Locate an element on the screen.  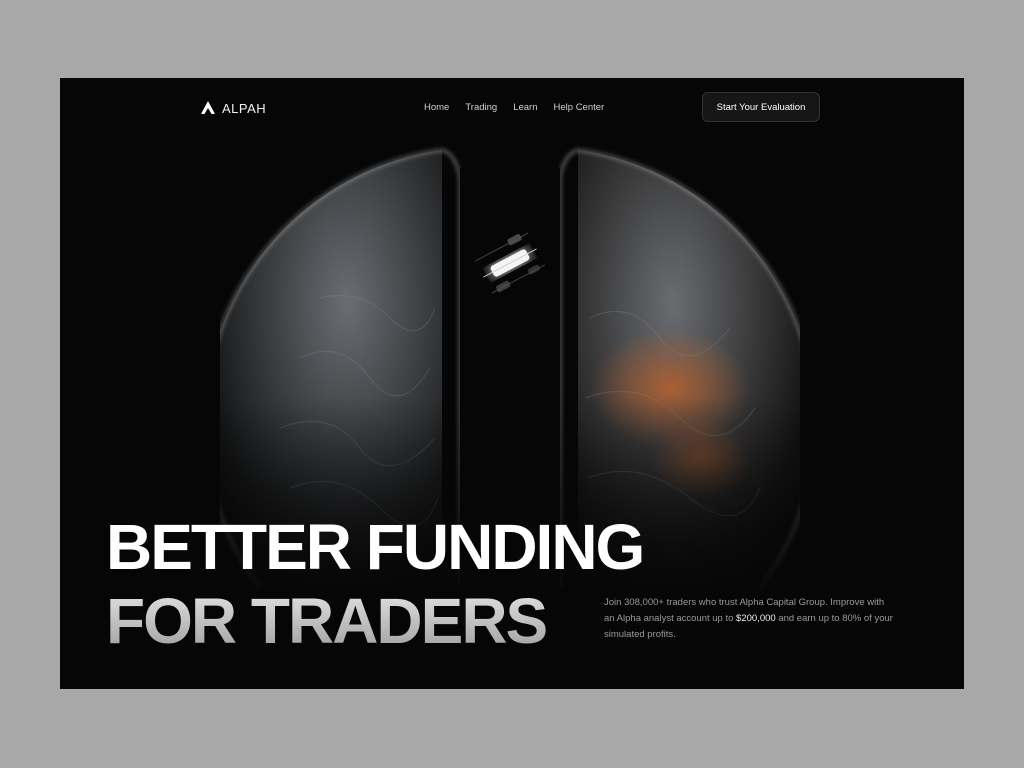
nav-link-trading: Trading is located at coordinates (481, 107).